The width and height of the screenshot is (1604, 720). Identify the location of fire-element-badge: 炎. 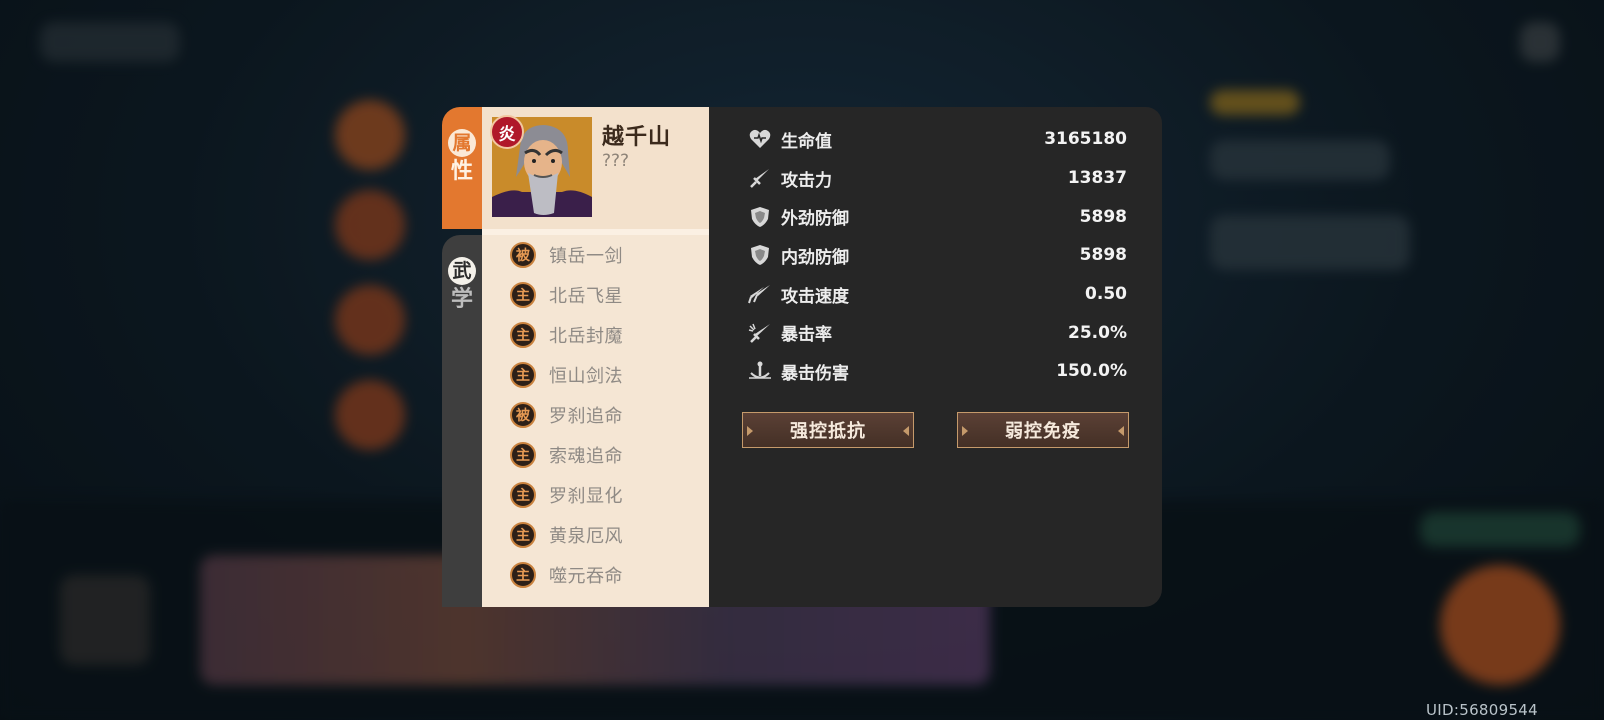
(507, 132).